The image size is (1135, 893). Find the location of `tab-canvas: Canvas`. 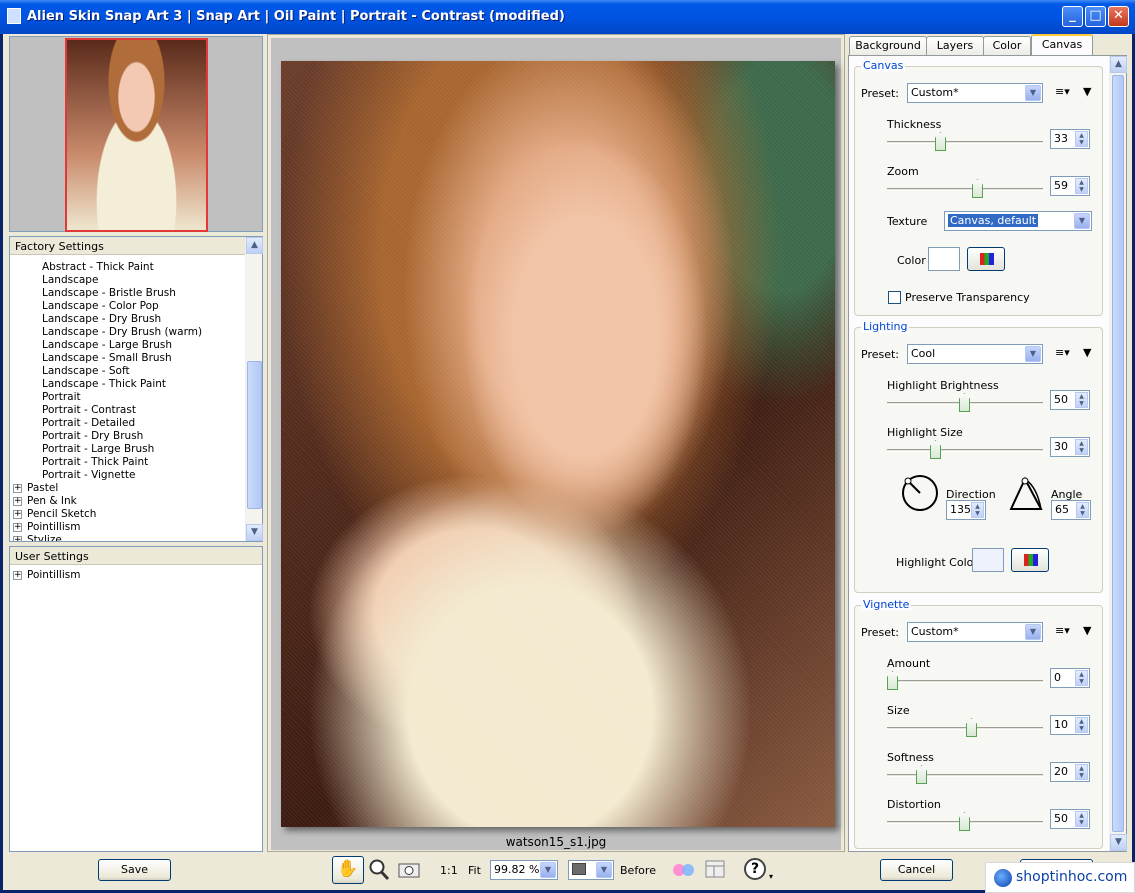

tab-canvas: Canvas is located at coordinates (1062, 45).